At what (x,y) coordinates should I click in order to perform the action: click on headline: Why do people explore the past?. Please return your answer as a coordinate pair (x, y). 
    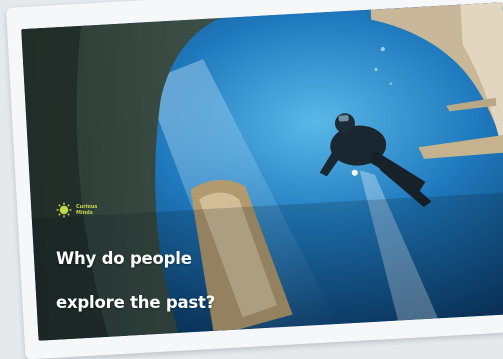
    Looking at the image, I should click on (135, 281).